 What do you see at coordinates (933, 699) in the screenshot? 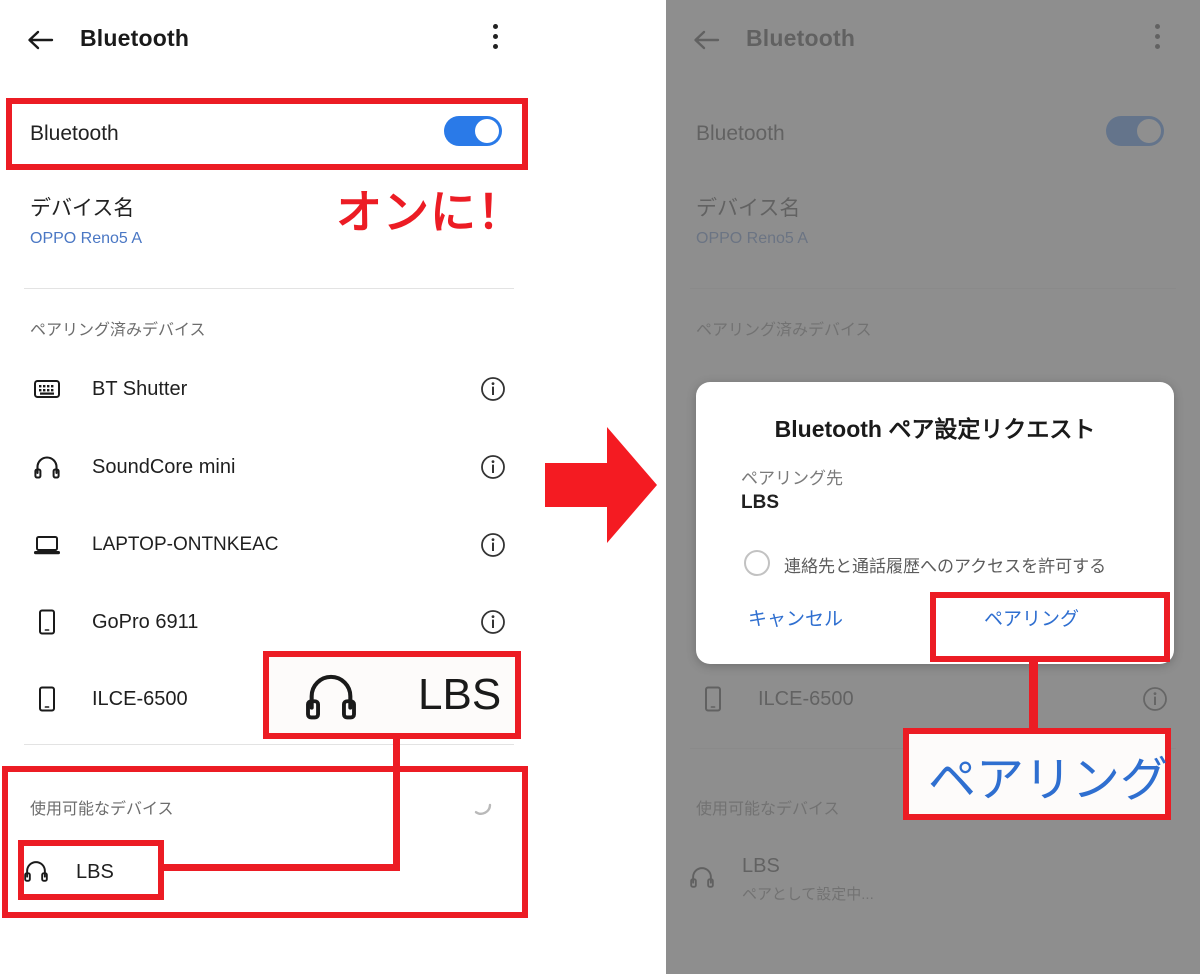
I see `list-item: ILCE-6500` at bounding box center [933, 699].